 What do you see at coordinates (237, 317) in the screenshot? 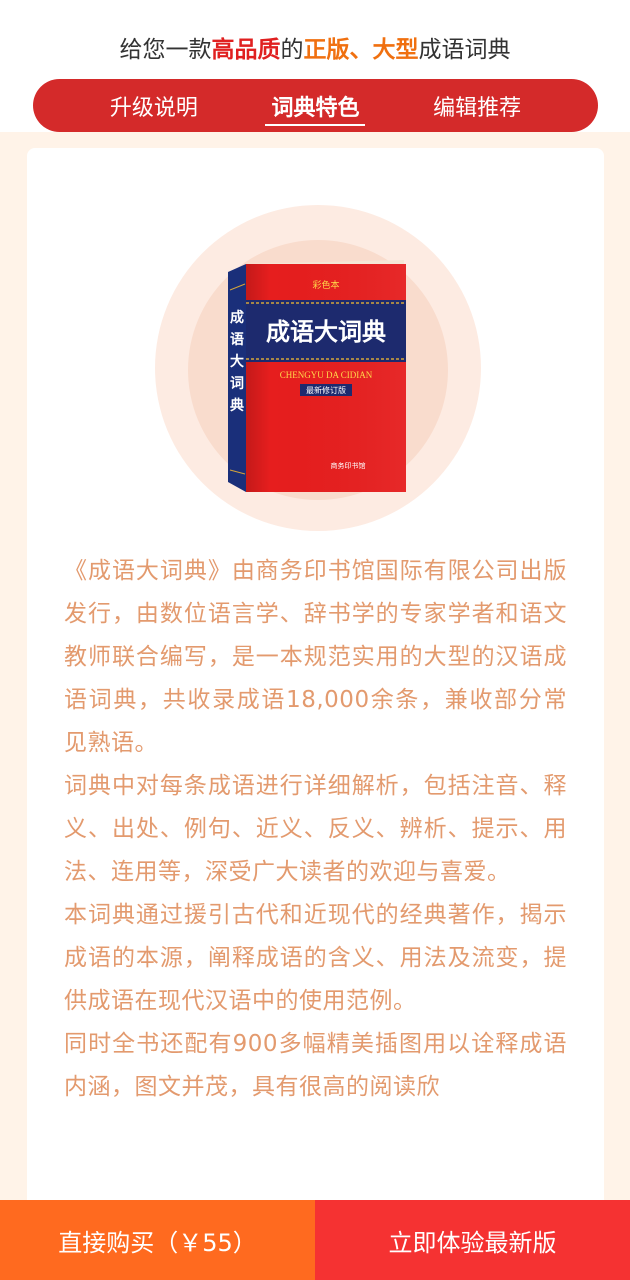
I see `svg-text: 成` at bounding box center [237, 317].